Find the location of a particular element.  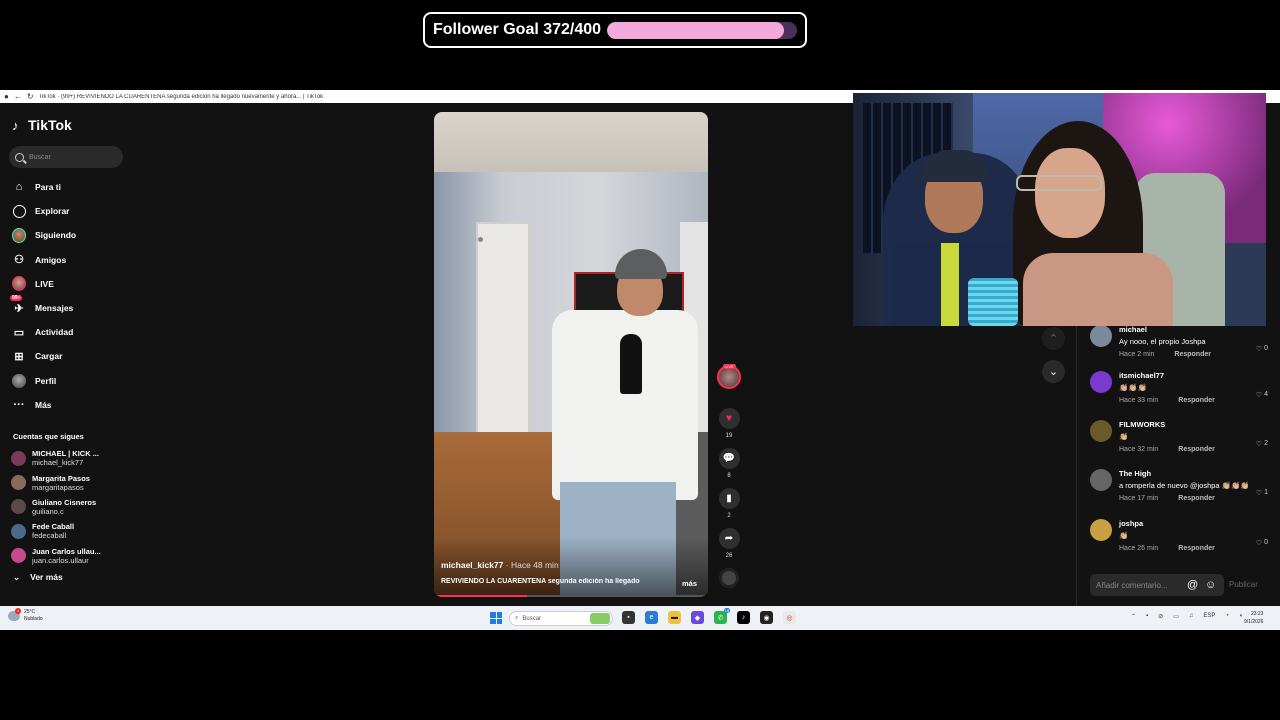

comment-author: michael is located at coordinates (1194, 329).